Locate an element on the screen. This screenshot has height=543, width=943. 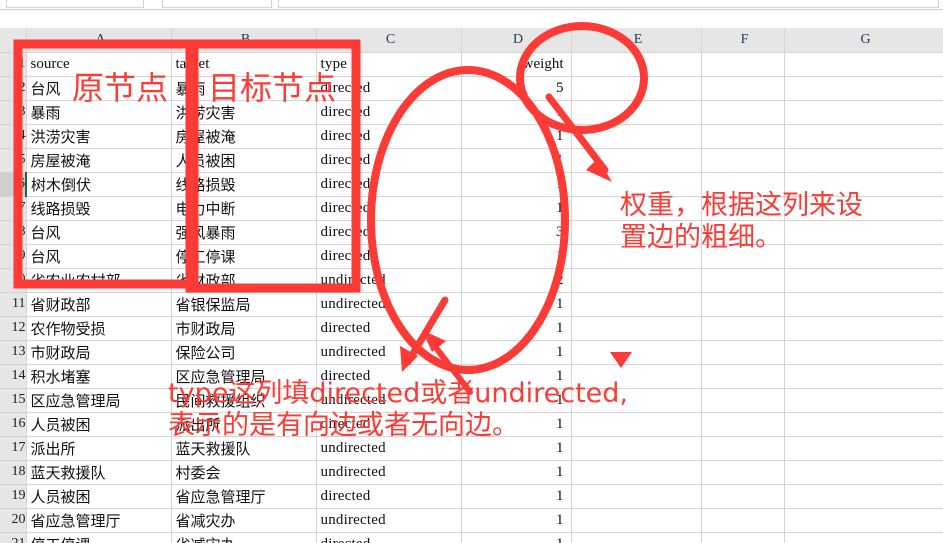
cell-e12 is located at coordinates (636, 328).